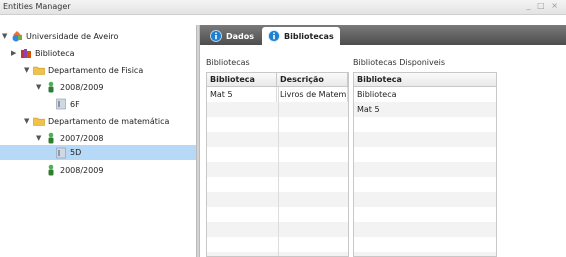 Image resolution: width=566 pixels, height=257 pixels. Describe the element at coordinates (312, 80) in the screenshot. I see `column-header-descricao: Descrição` at that location.